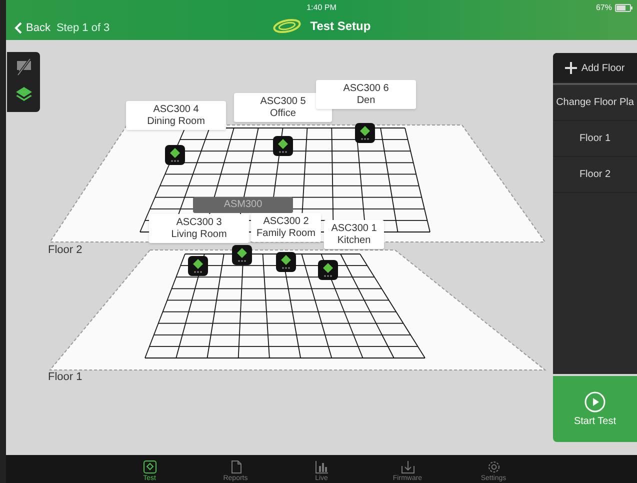 Image resolution: width=637 pixels, height=483 pixels. Describe the element at coordinates (83, 28) in the screenshot. I see `step-indicator: Step 1 of 3` at that location.